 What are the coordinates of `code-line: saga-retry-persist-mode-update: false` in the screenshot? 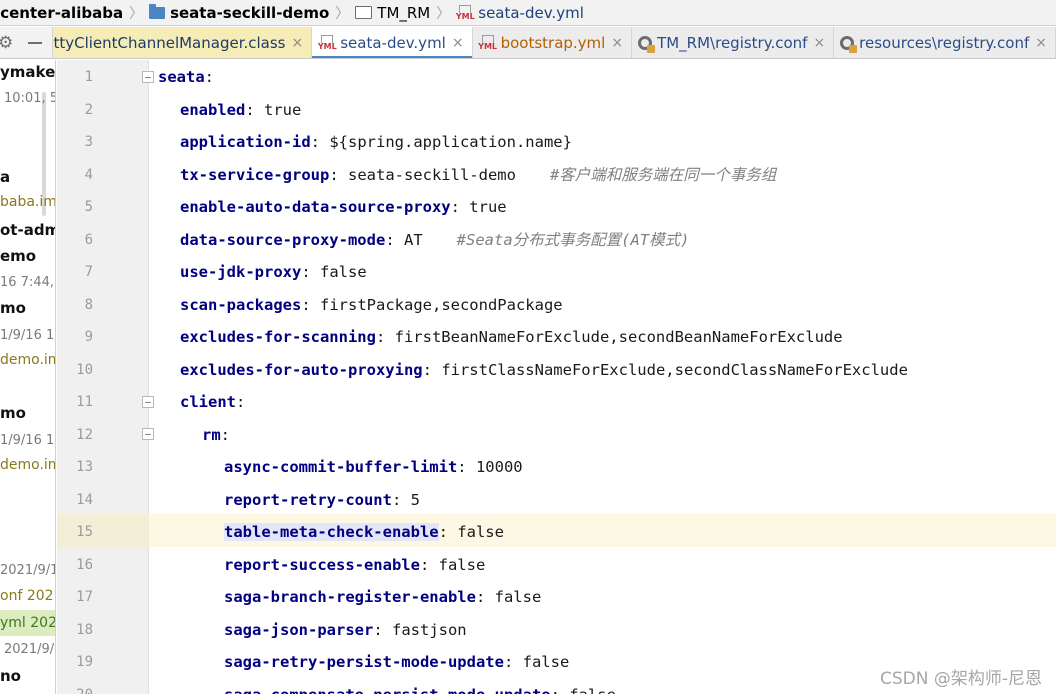 It's located at (396, 662).